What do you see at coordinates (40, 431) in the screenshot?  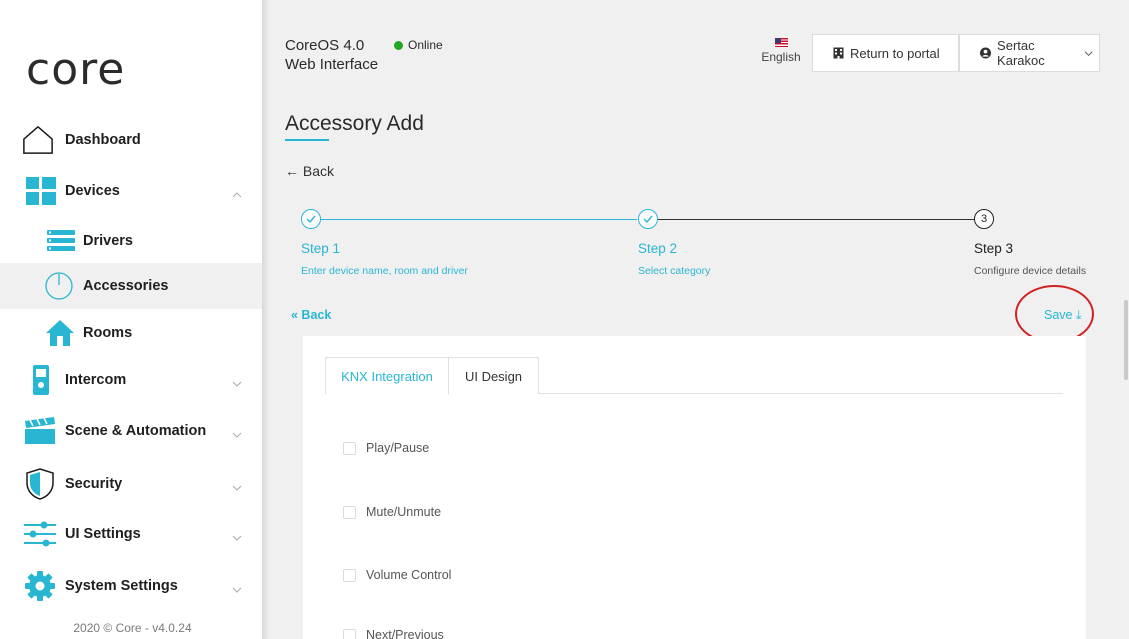 I see `clapperboard-icon` at bounding box center [40, 431].